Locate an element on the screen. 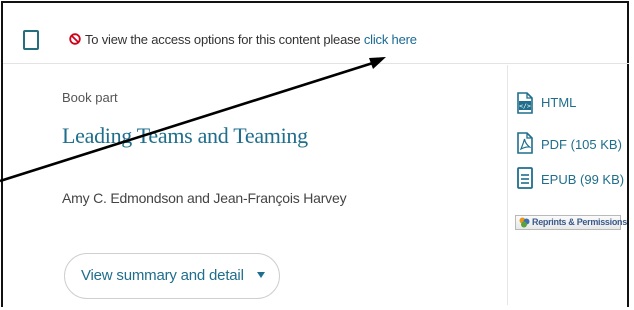 Image resolution: width=634 pixels, height=310 pixels. view-summary-label: View summary and detail is located at coordinates (162, 275).